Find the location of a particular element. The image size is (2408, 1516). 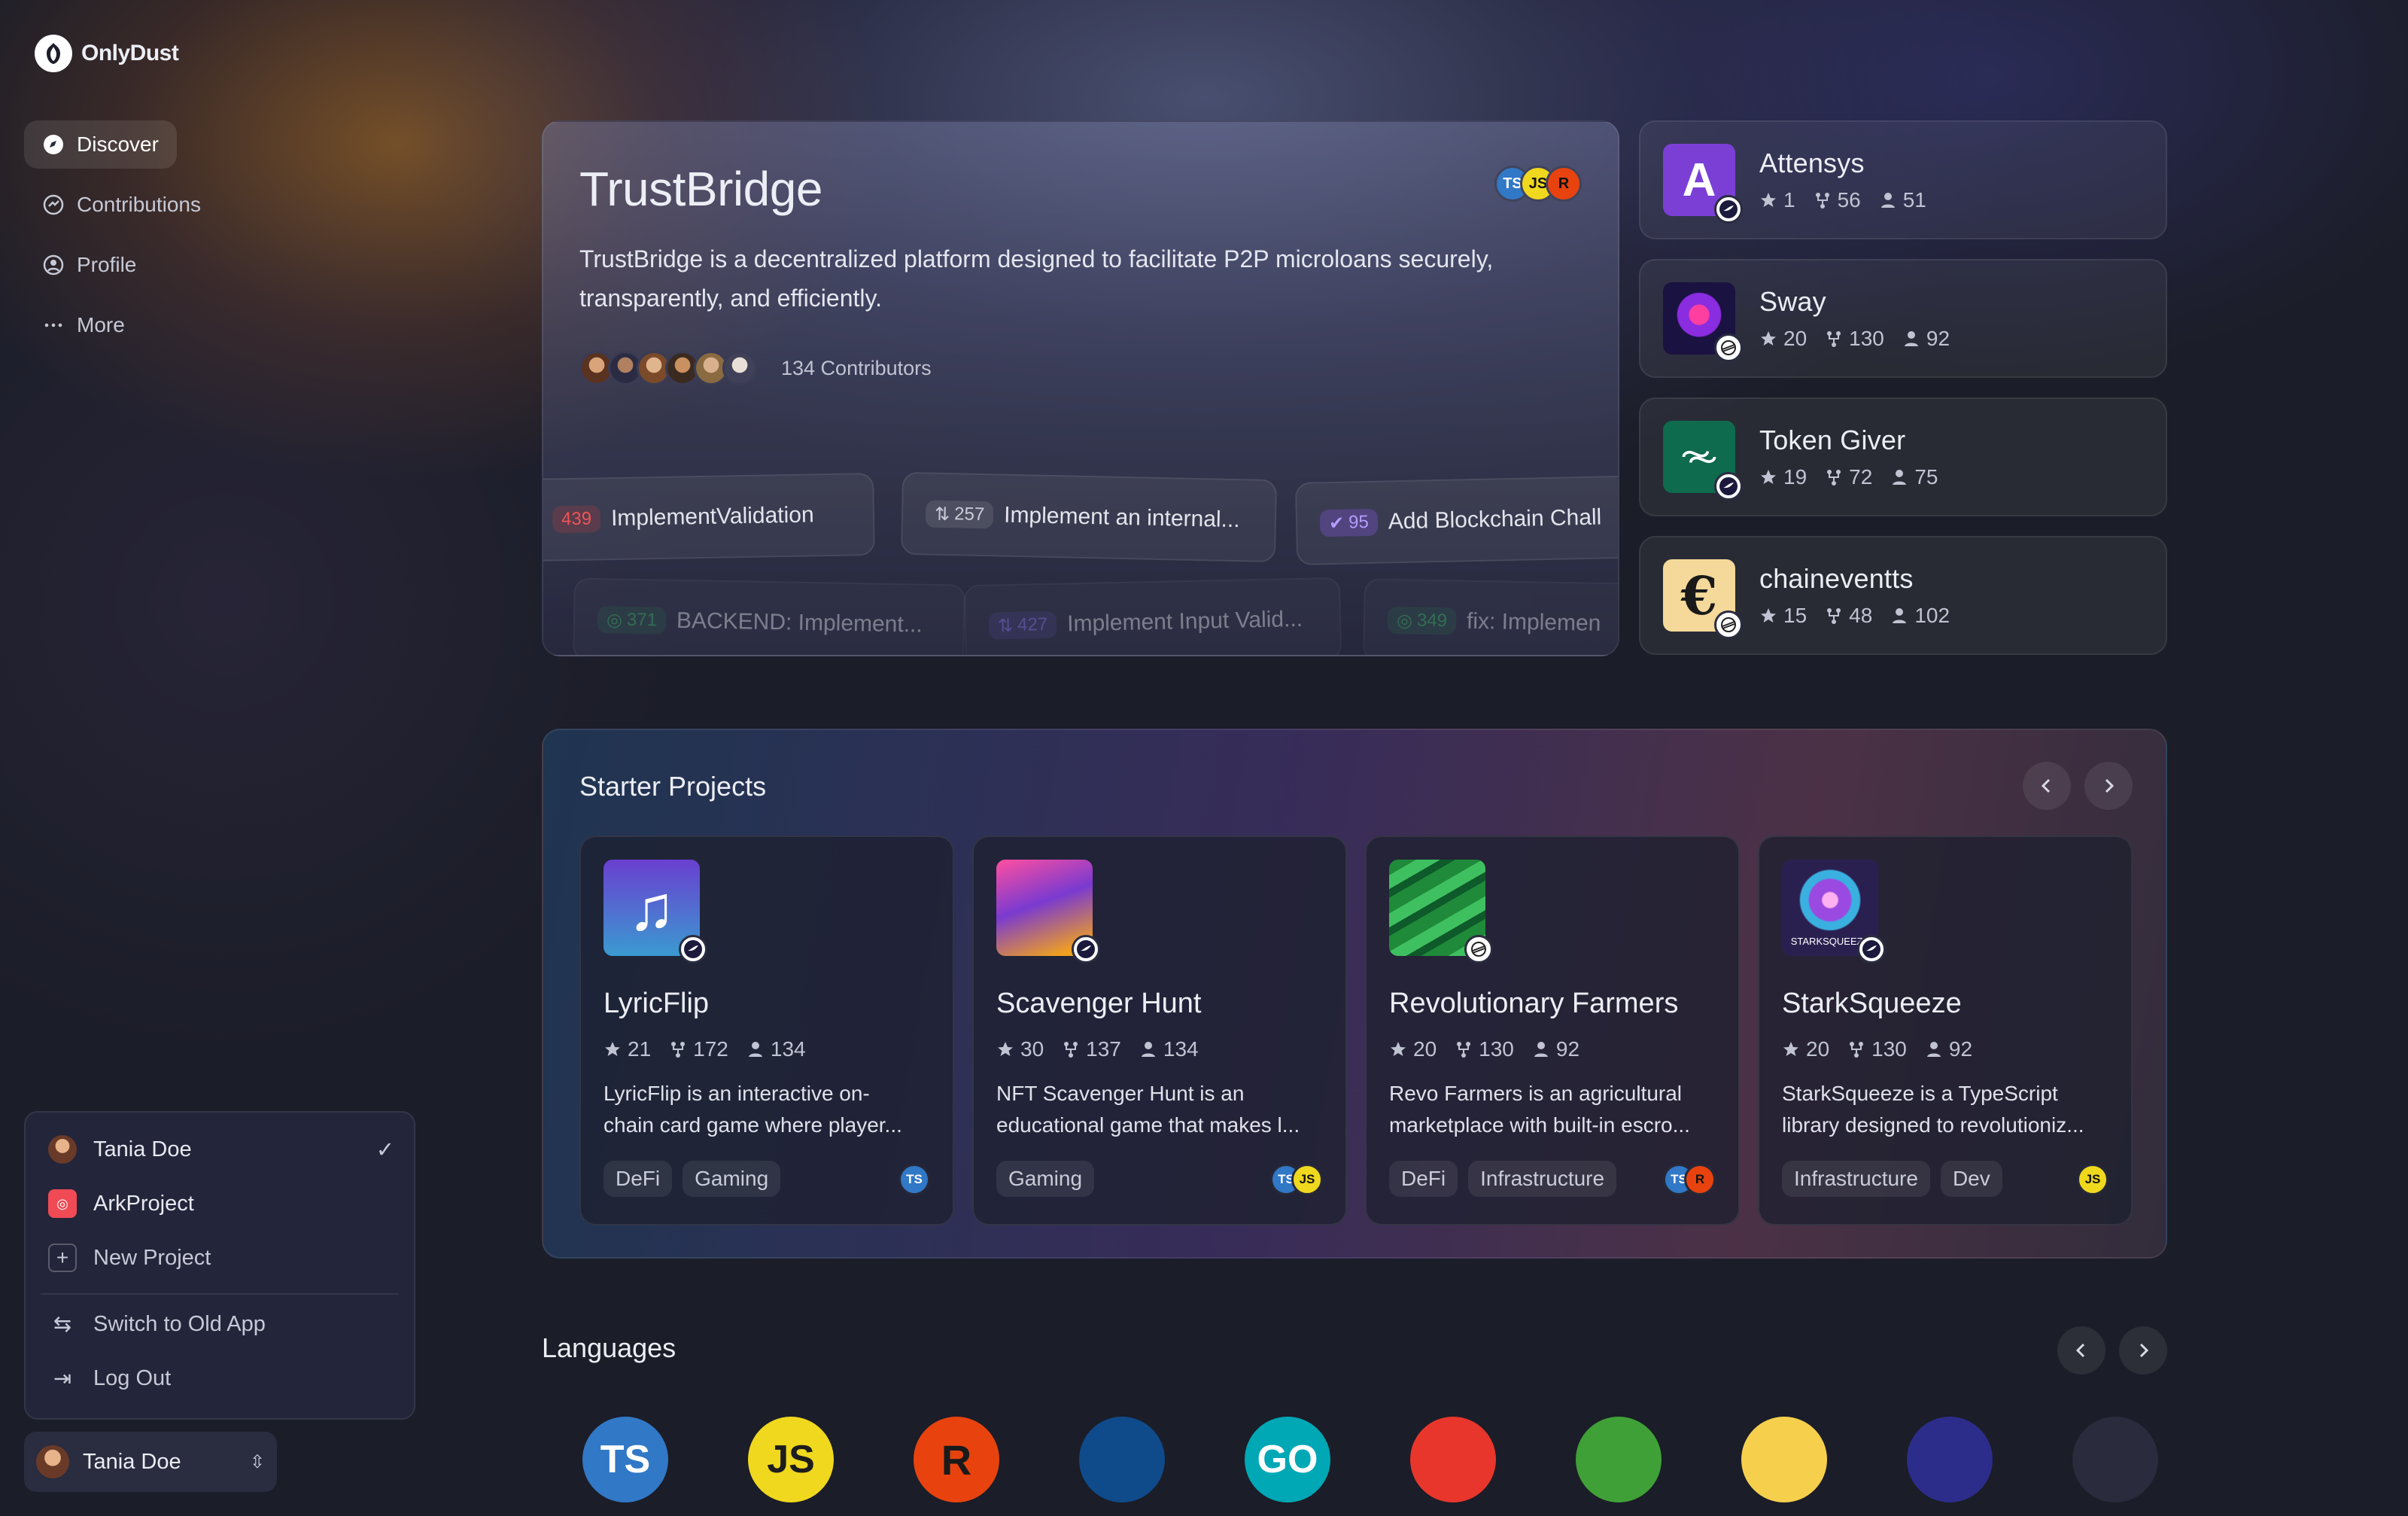

languages-prev-button is located at coordinates (2081, 1350).